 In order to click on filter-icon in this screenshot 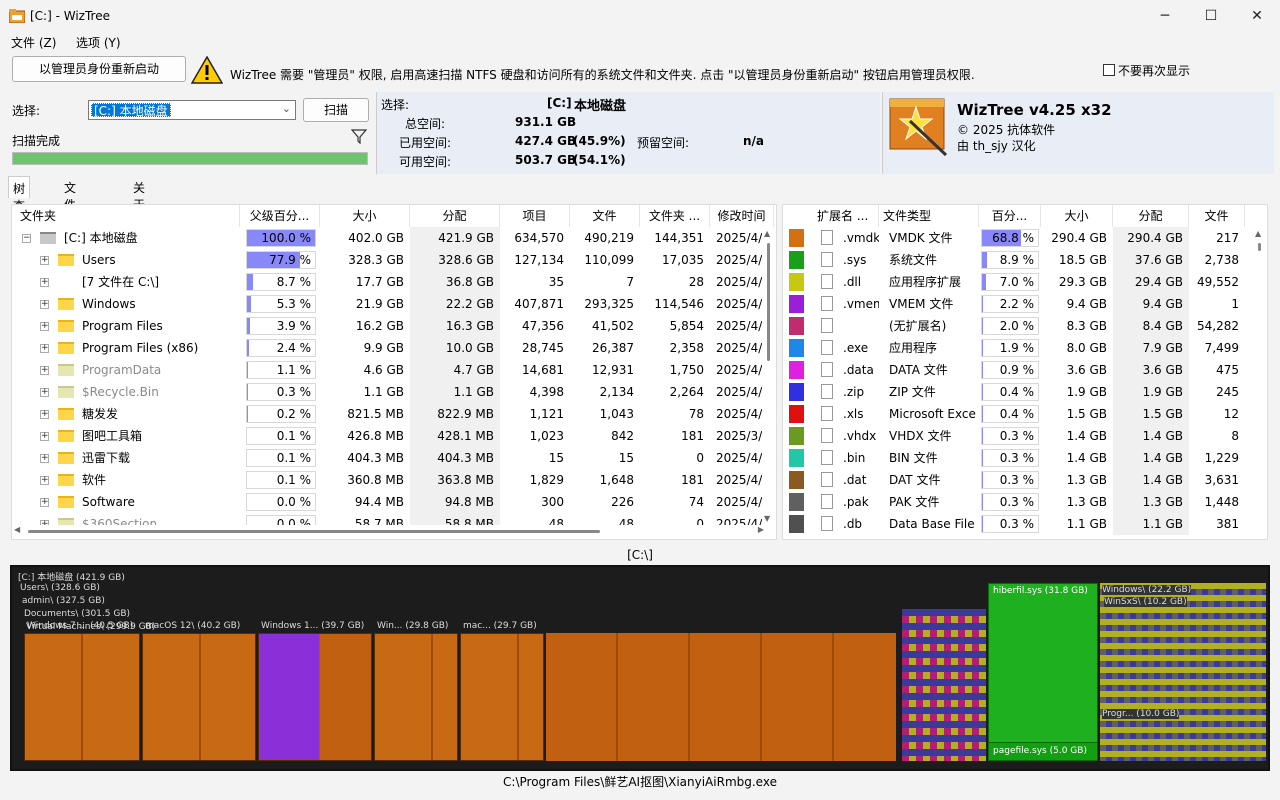, I will do `click(359, 137)`.